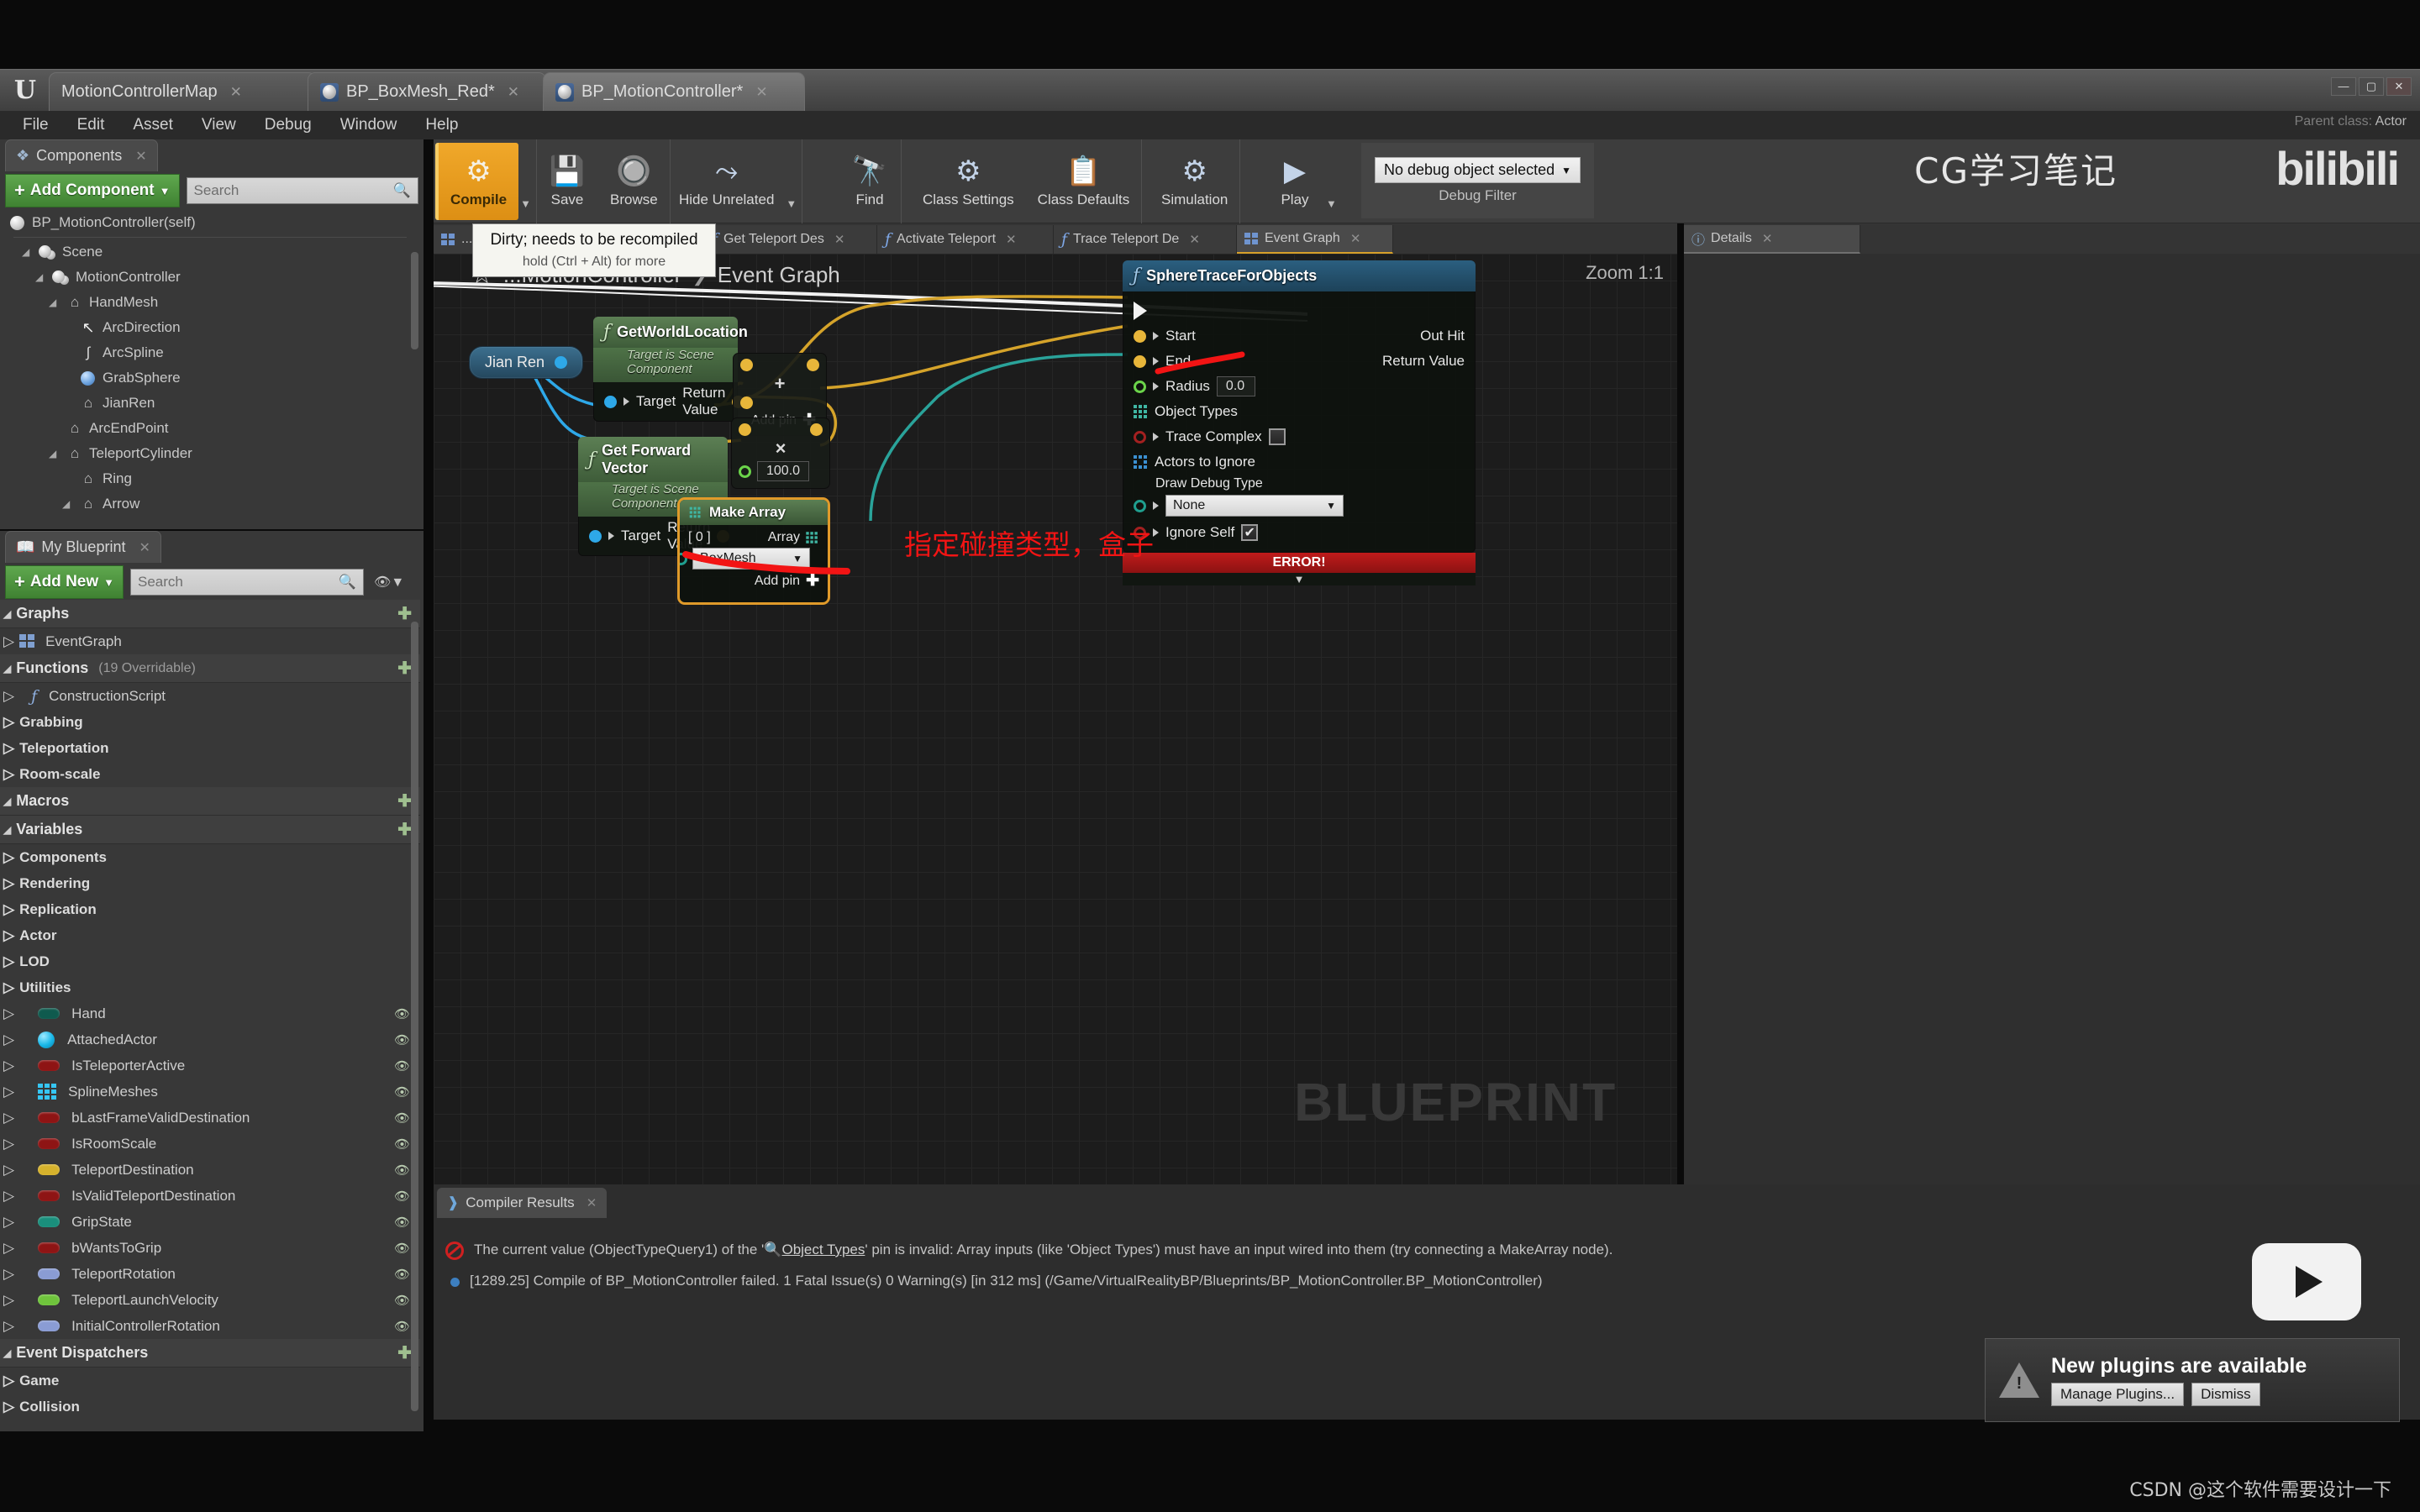 This screenshot has width=2420, height=1512. Describe the element at coordinates (816, 429) in the screenshot. I see `output-pin-result` at that location.